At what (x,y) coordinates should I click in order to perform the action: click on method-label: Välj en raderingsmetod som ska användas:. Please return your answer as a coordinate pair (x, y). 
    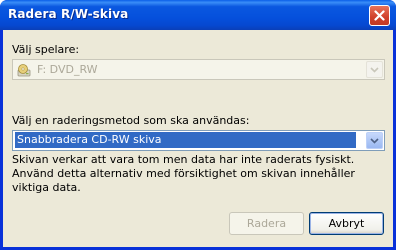
    Looking at the image, I should click on (131, 120).